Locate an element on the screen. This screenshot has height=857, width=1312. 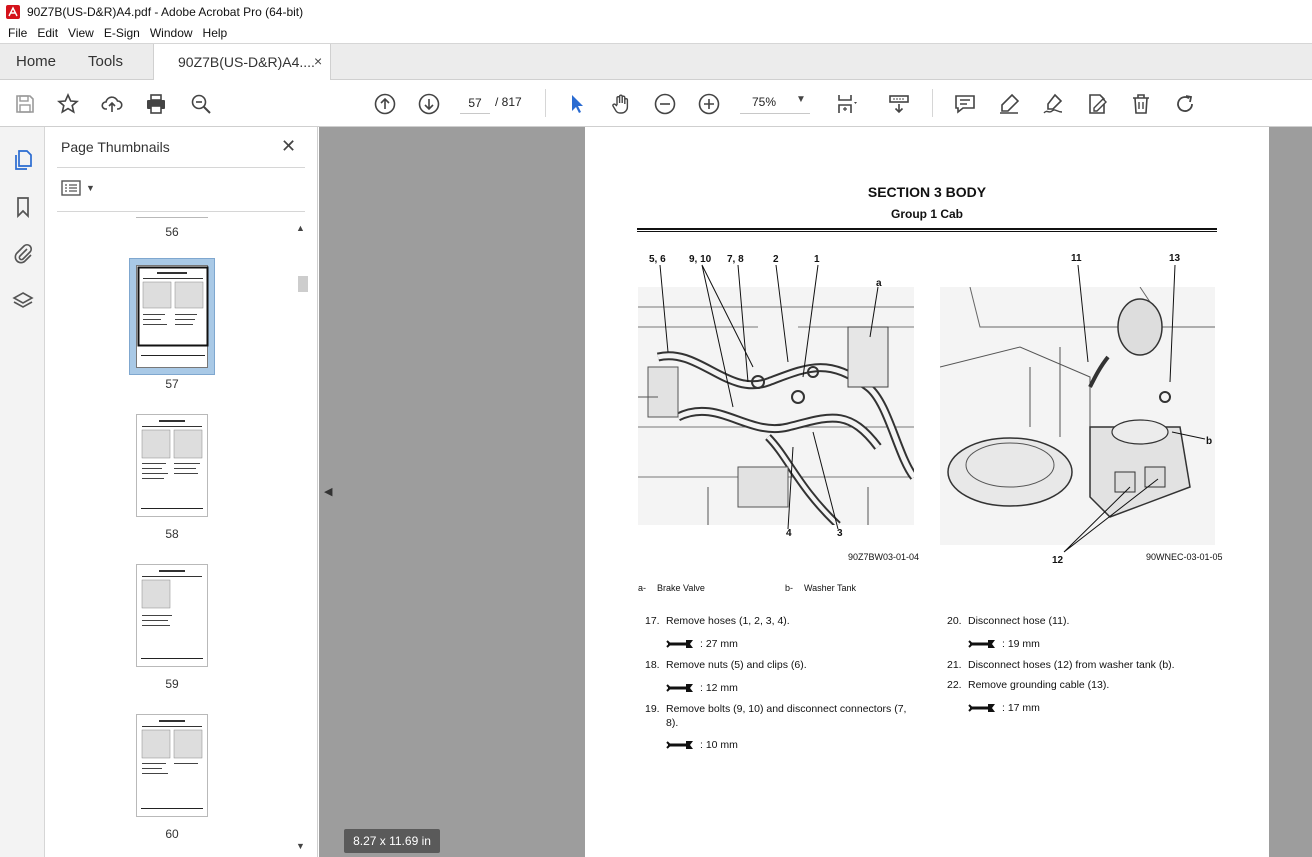
legend-key-a: a- is located at coordinates (642, 588).